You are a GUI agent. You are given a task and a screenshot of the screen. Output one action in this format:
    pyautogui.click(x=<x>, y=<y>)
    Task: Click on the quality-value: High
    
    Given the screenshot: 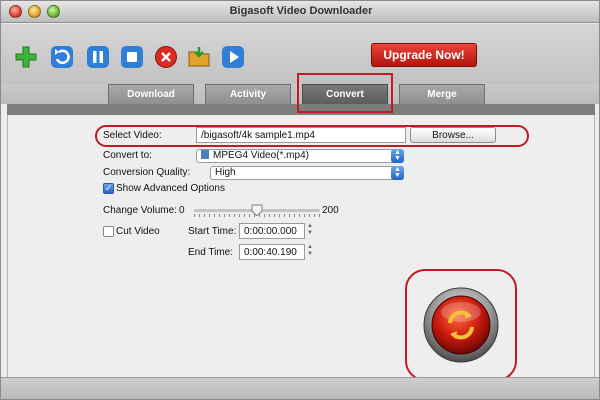 What is the action you would take?
    pyautogui.click(x=225, y=172)
    